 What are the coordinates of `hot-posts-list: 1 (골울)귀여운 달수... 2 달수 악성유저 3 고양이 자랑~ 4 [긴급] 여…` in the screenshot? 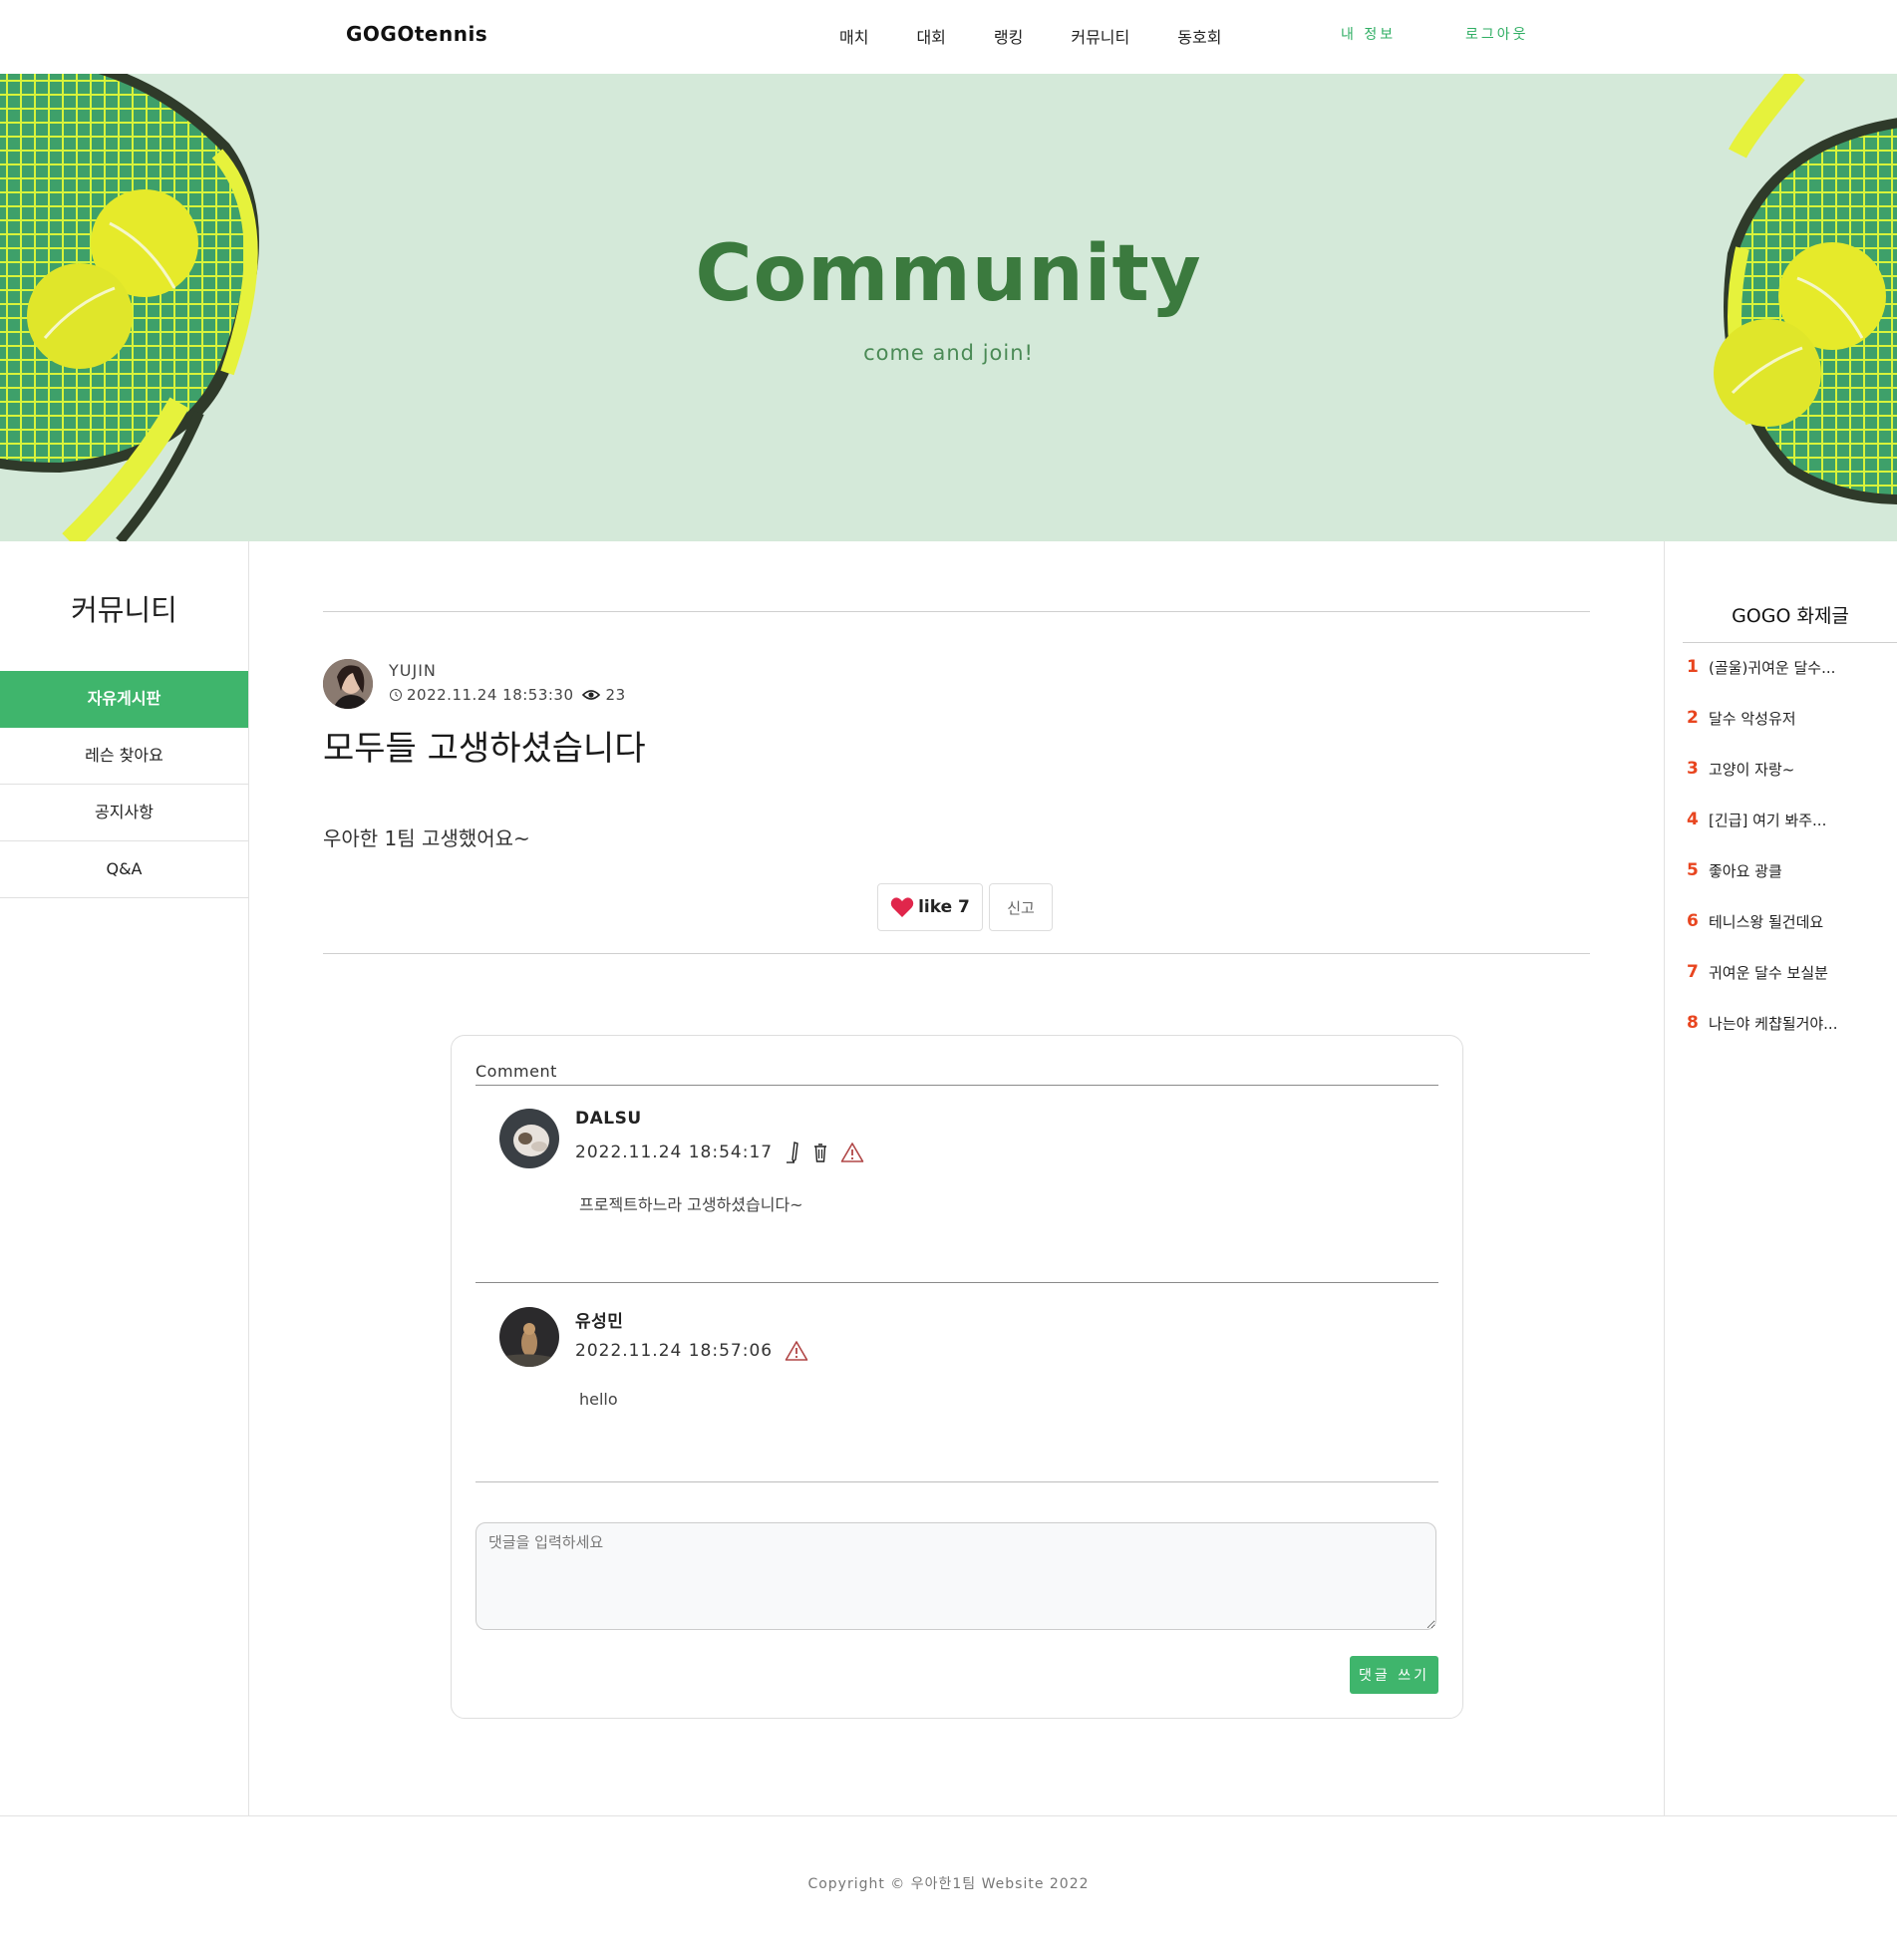 It's located at (1790, 860).